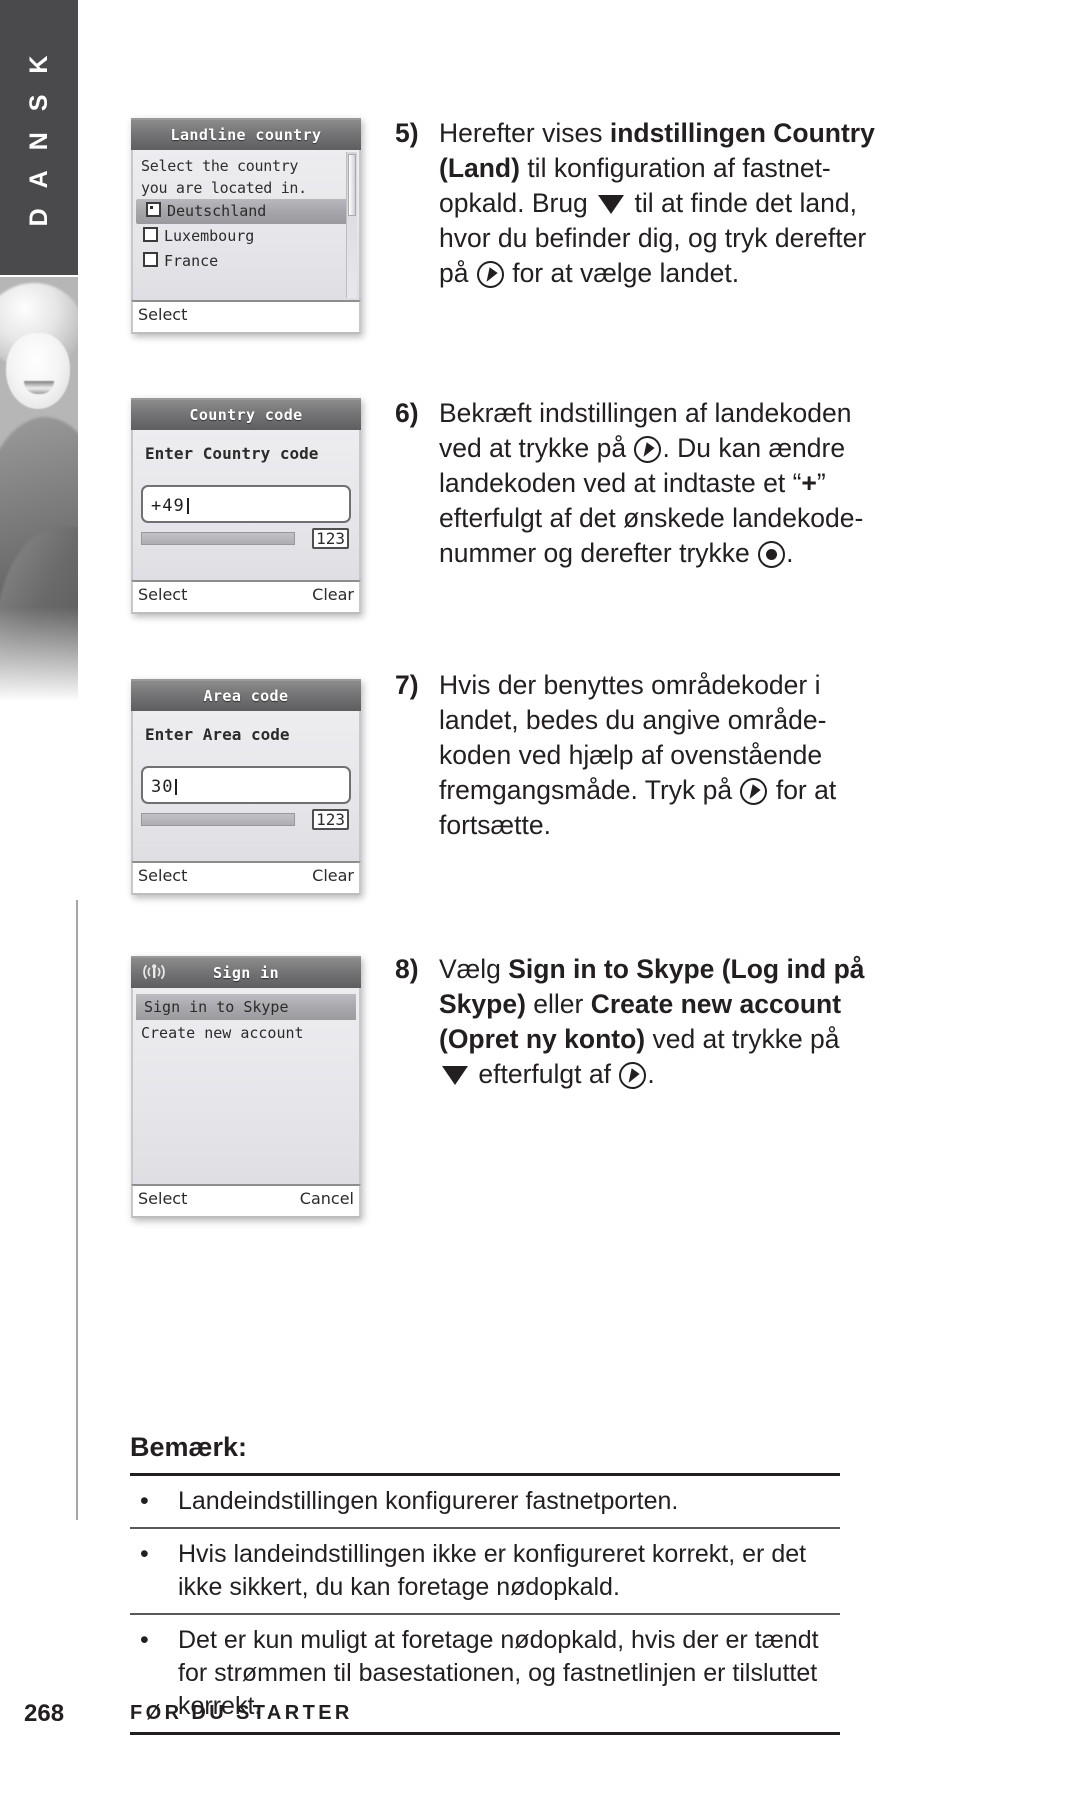 This screenshot has width=1080, height=1798. Describe the element at coordinates (821, 483) in the screenshot. I see `step-text: ”` at that location.